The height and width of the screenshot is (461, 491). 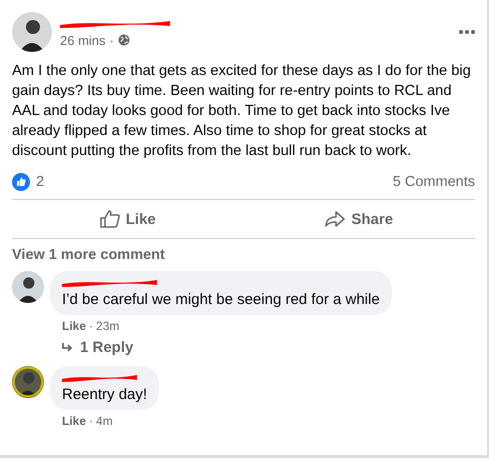 What do you see at coordinates (83, 40) in the screenshot?
I see `post-time: 26 mins` at bounding box center [83, 40].